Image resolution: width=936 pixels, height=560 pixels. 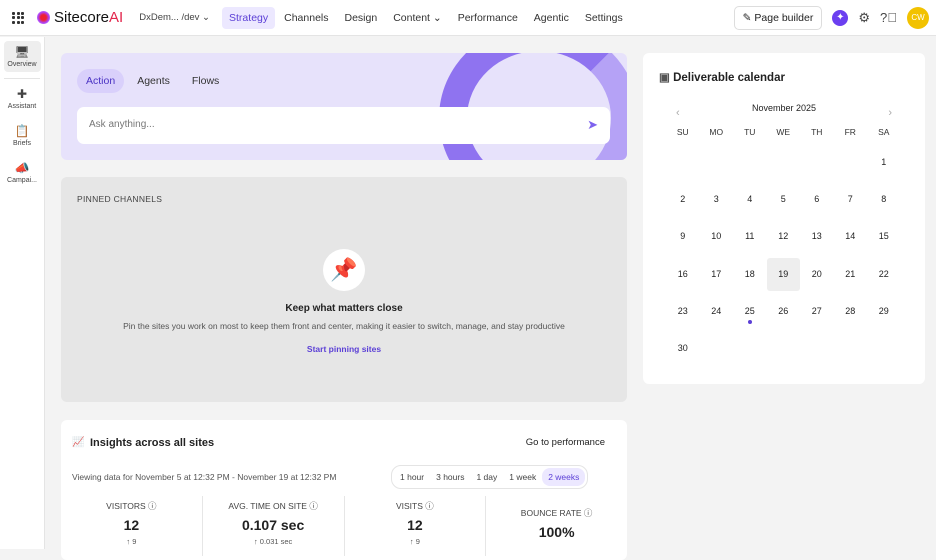 I want to click on help-icon: ?⃝, so click(x=888, y=17).